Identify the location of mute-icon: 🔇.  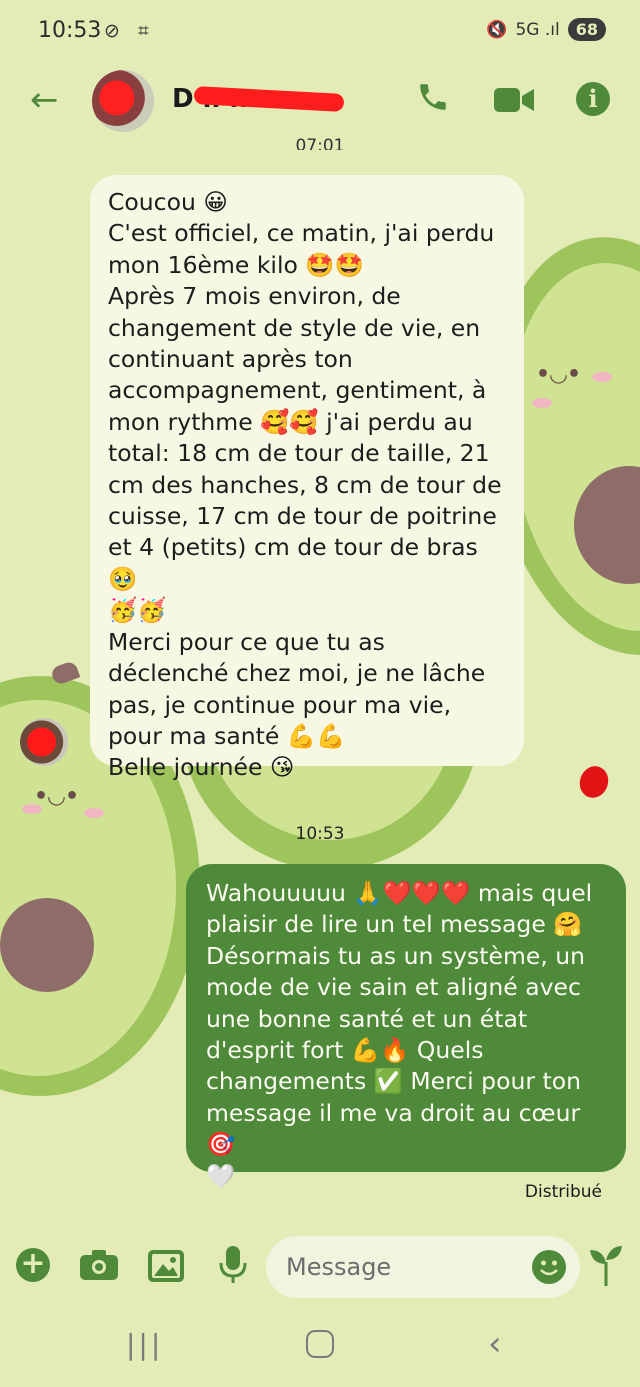
(497, 29).